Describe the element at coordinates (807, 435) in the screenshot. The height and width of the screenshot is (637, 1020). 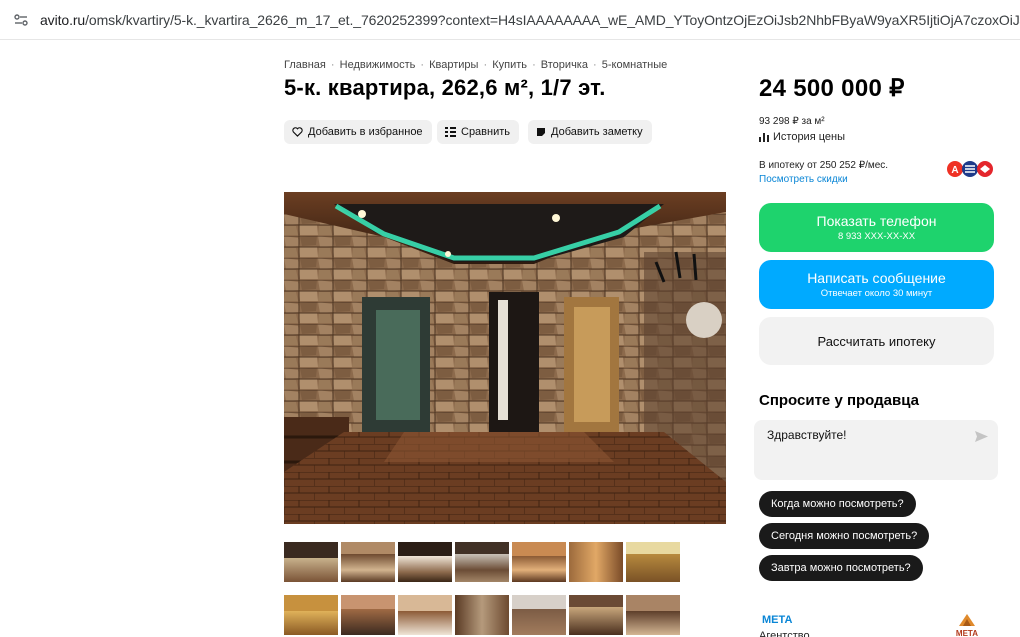
I see `message-text: Здравствуйте!` at that location.